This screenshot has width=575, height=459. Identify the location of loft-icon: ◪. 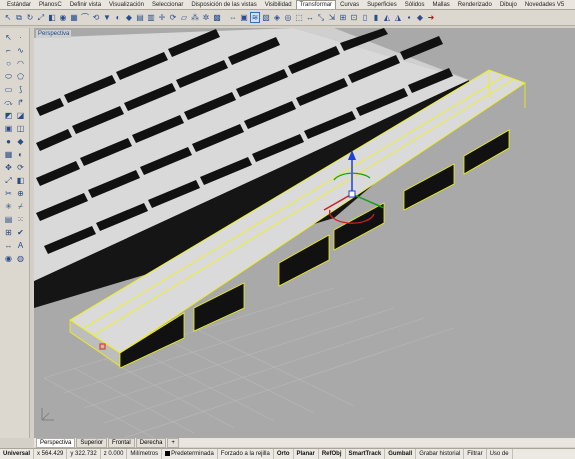
(20, 115).